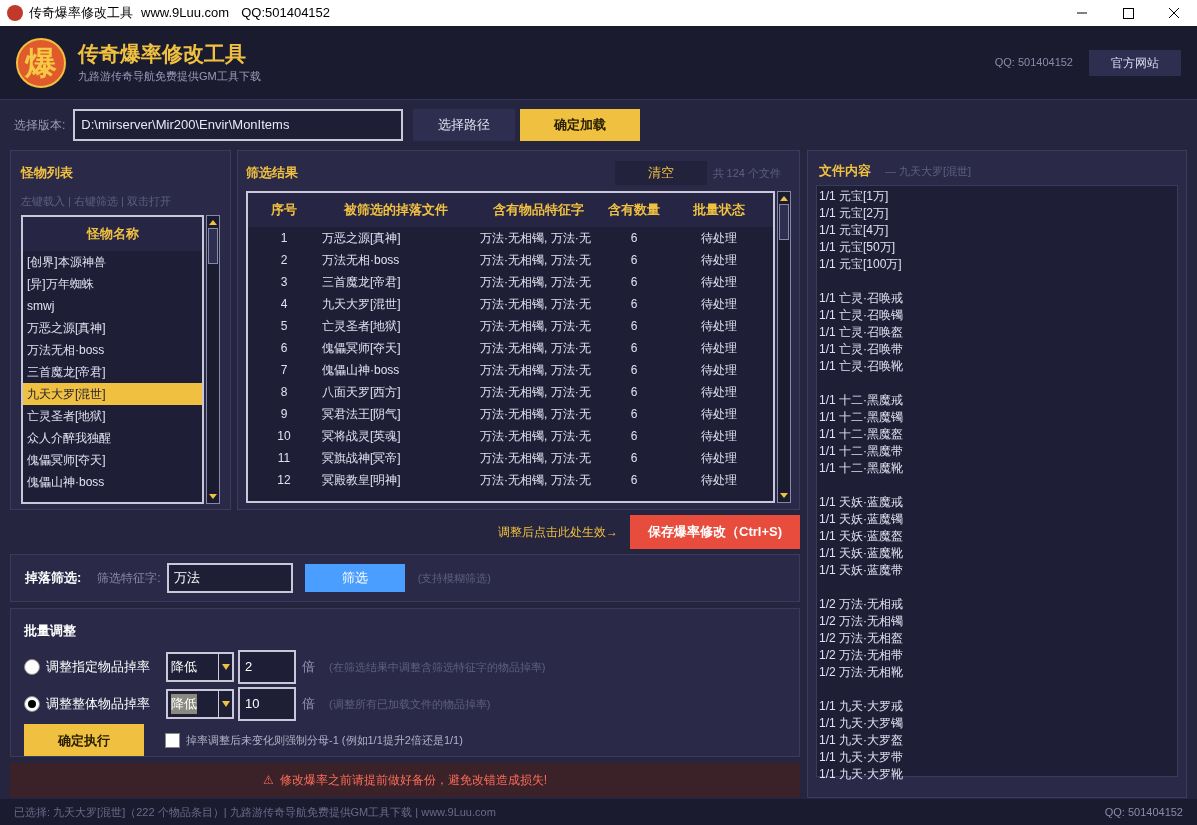  I want to click on table-cell-text: 傀儡冥师[夺天], so click(361, 348).